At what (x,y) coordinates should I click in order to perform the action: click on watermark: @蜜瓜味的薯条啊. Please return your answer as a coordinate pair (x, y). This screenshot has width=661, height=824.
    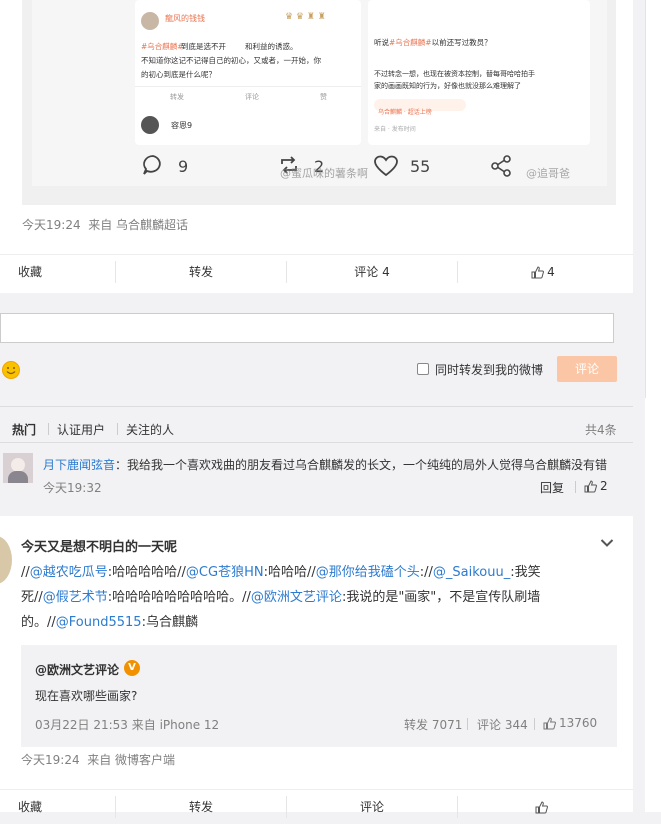
    Looking at the image, I should click on (324, 173).